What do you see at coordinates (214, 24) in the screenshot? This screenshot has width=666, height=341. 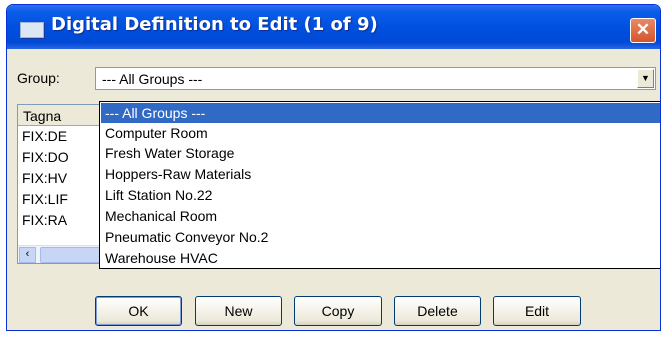 I see `window-title: Digital Definition to Edit (1 of 9)` at bounding box center [214, 24].